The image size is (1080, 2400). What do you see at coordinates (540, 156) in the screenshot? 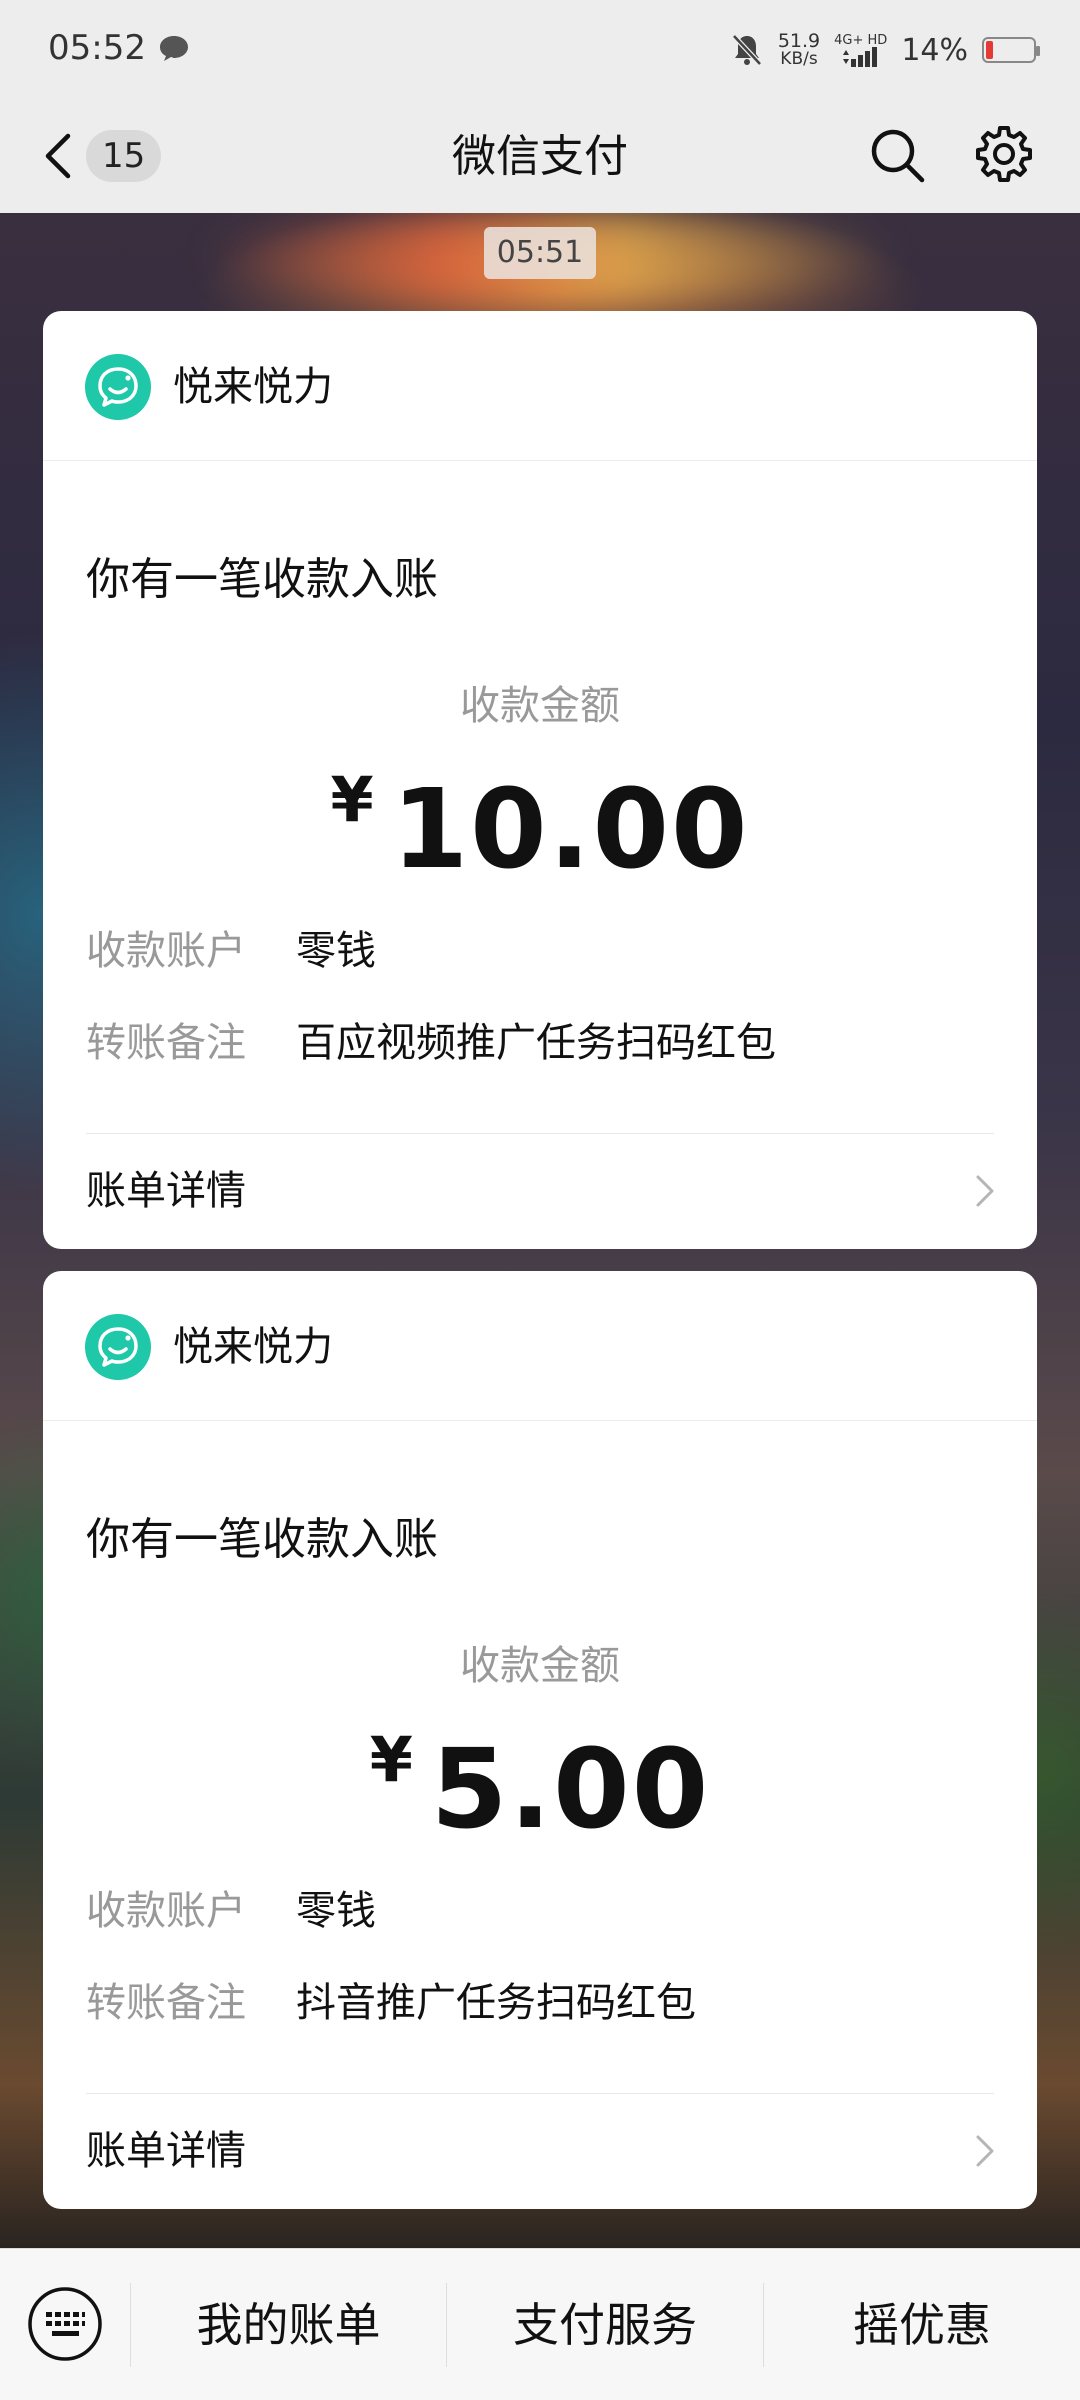
I see `nav-bar: 15 微信支付` at bounding box center [540, 156].